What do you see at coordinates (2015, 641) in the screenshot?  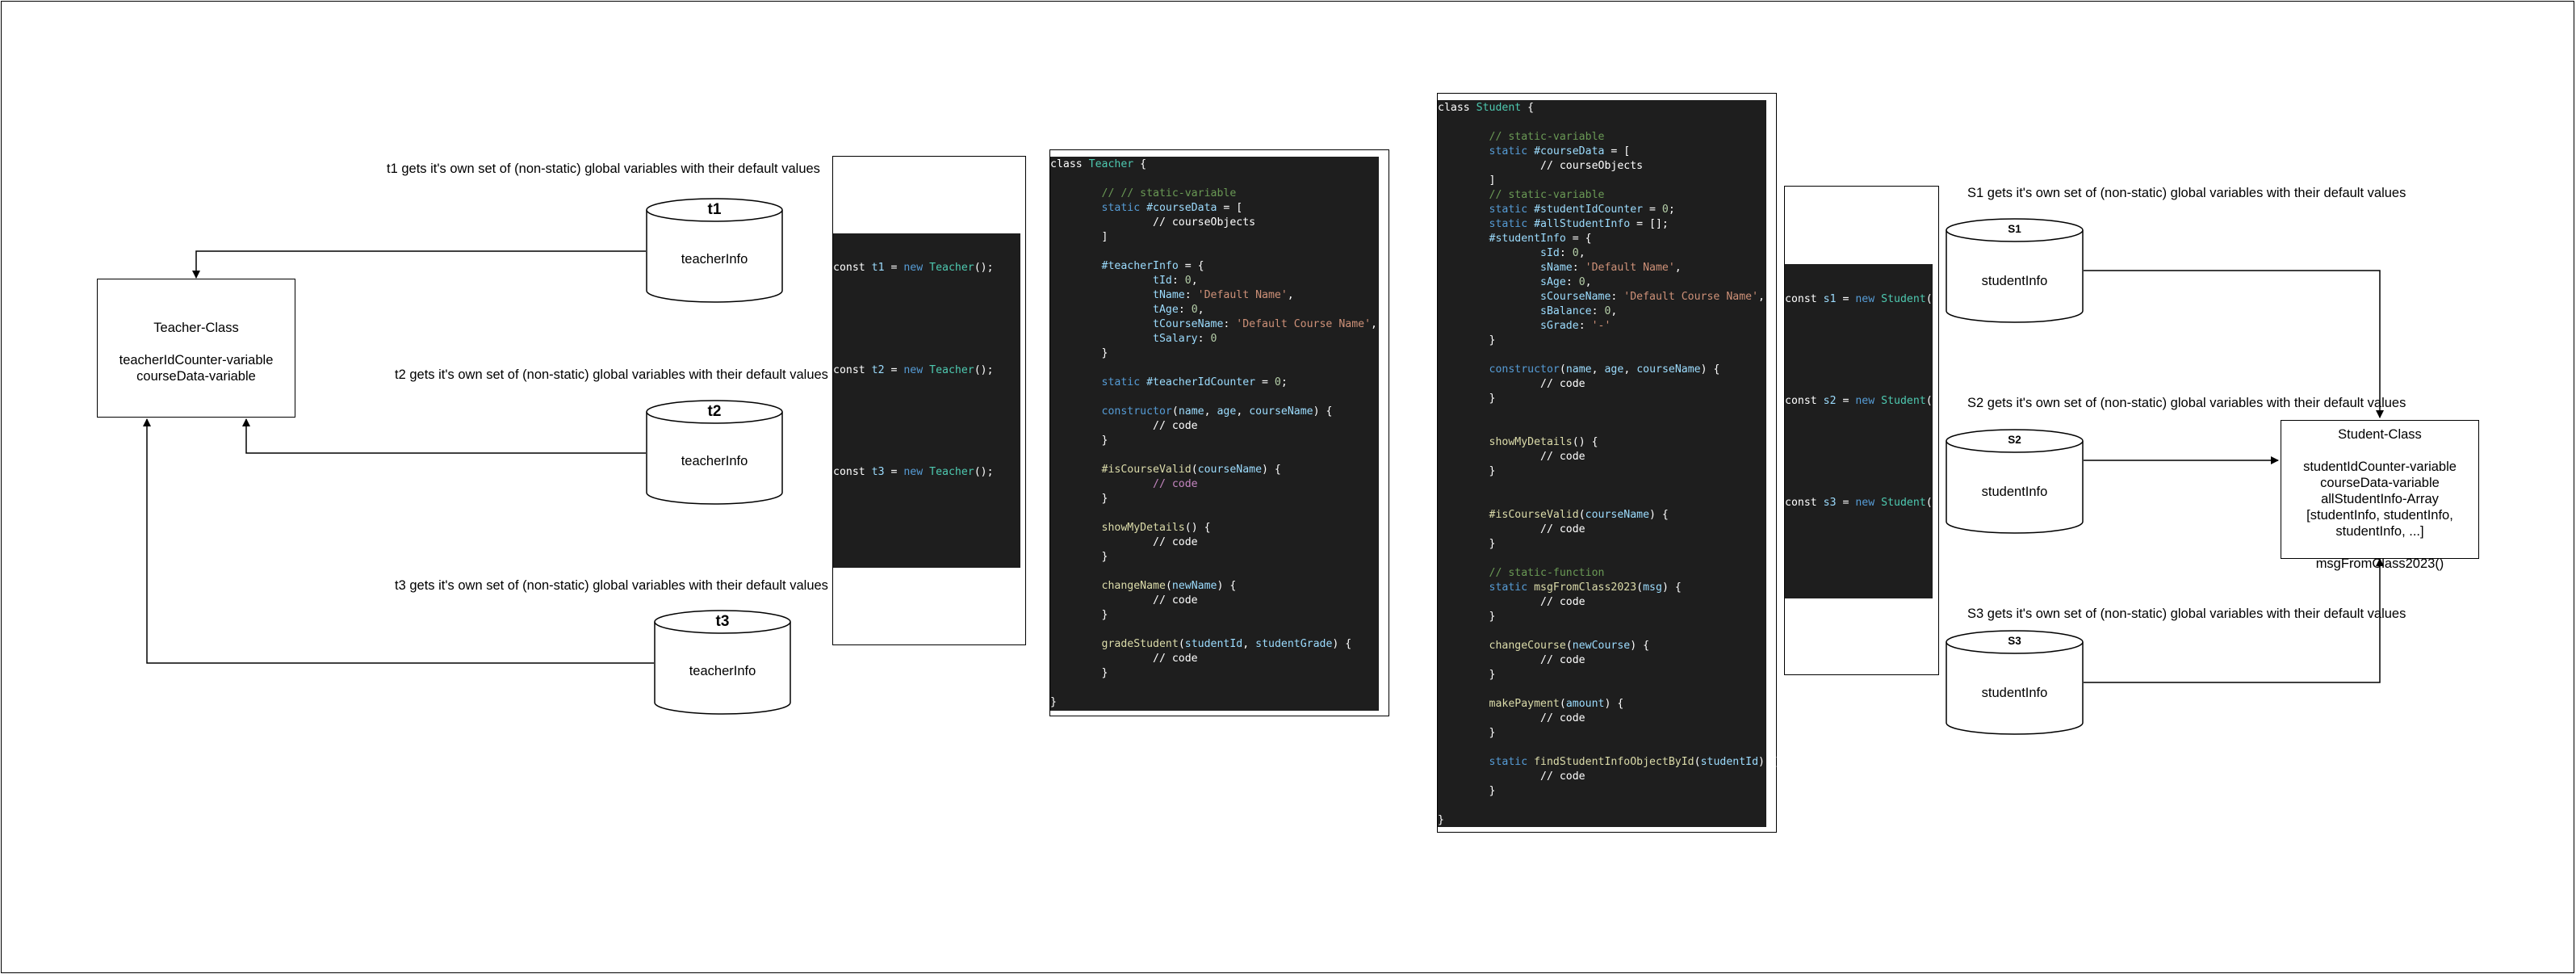 I see `s3-label: S3` at bounding box center [2015, 641].